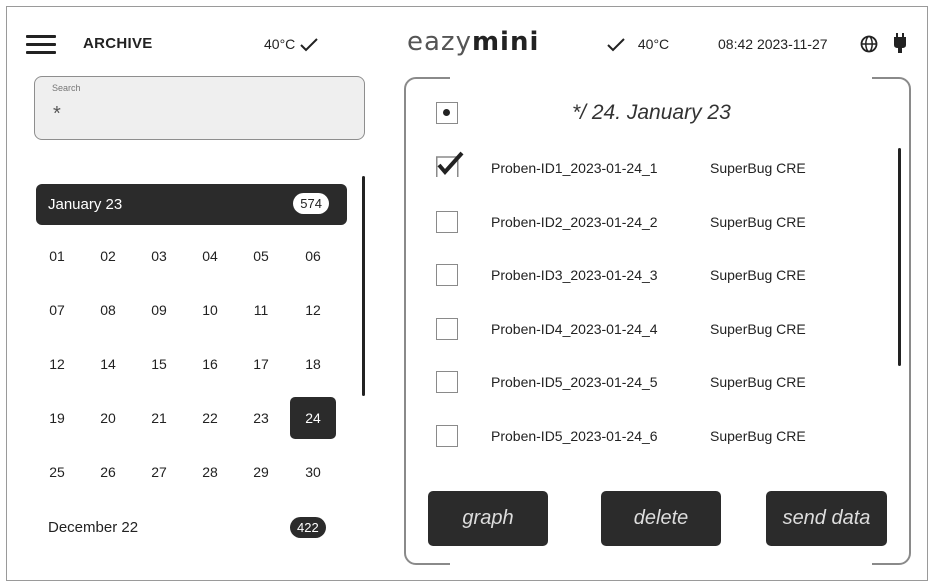 This screenshot has width=934, height=587. What do you see at coordinates (210, 418) in the screenshot?
I see `calendar-day-21: 22` at bounding box center [210, 418].